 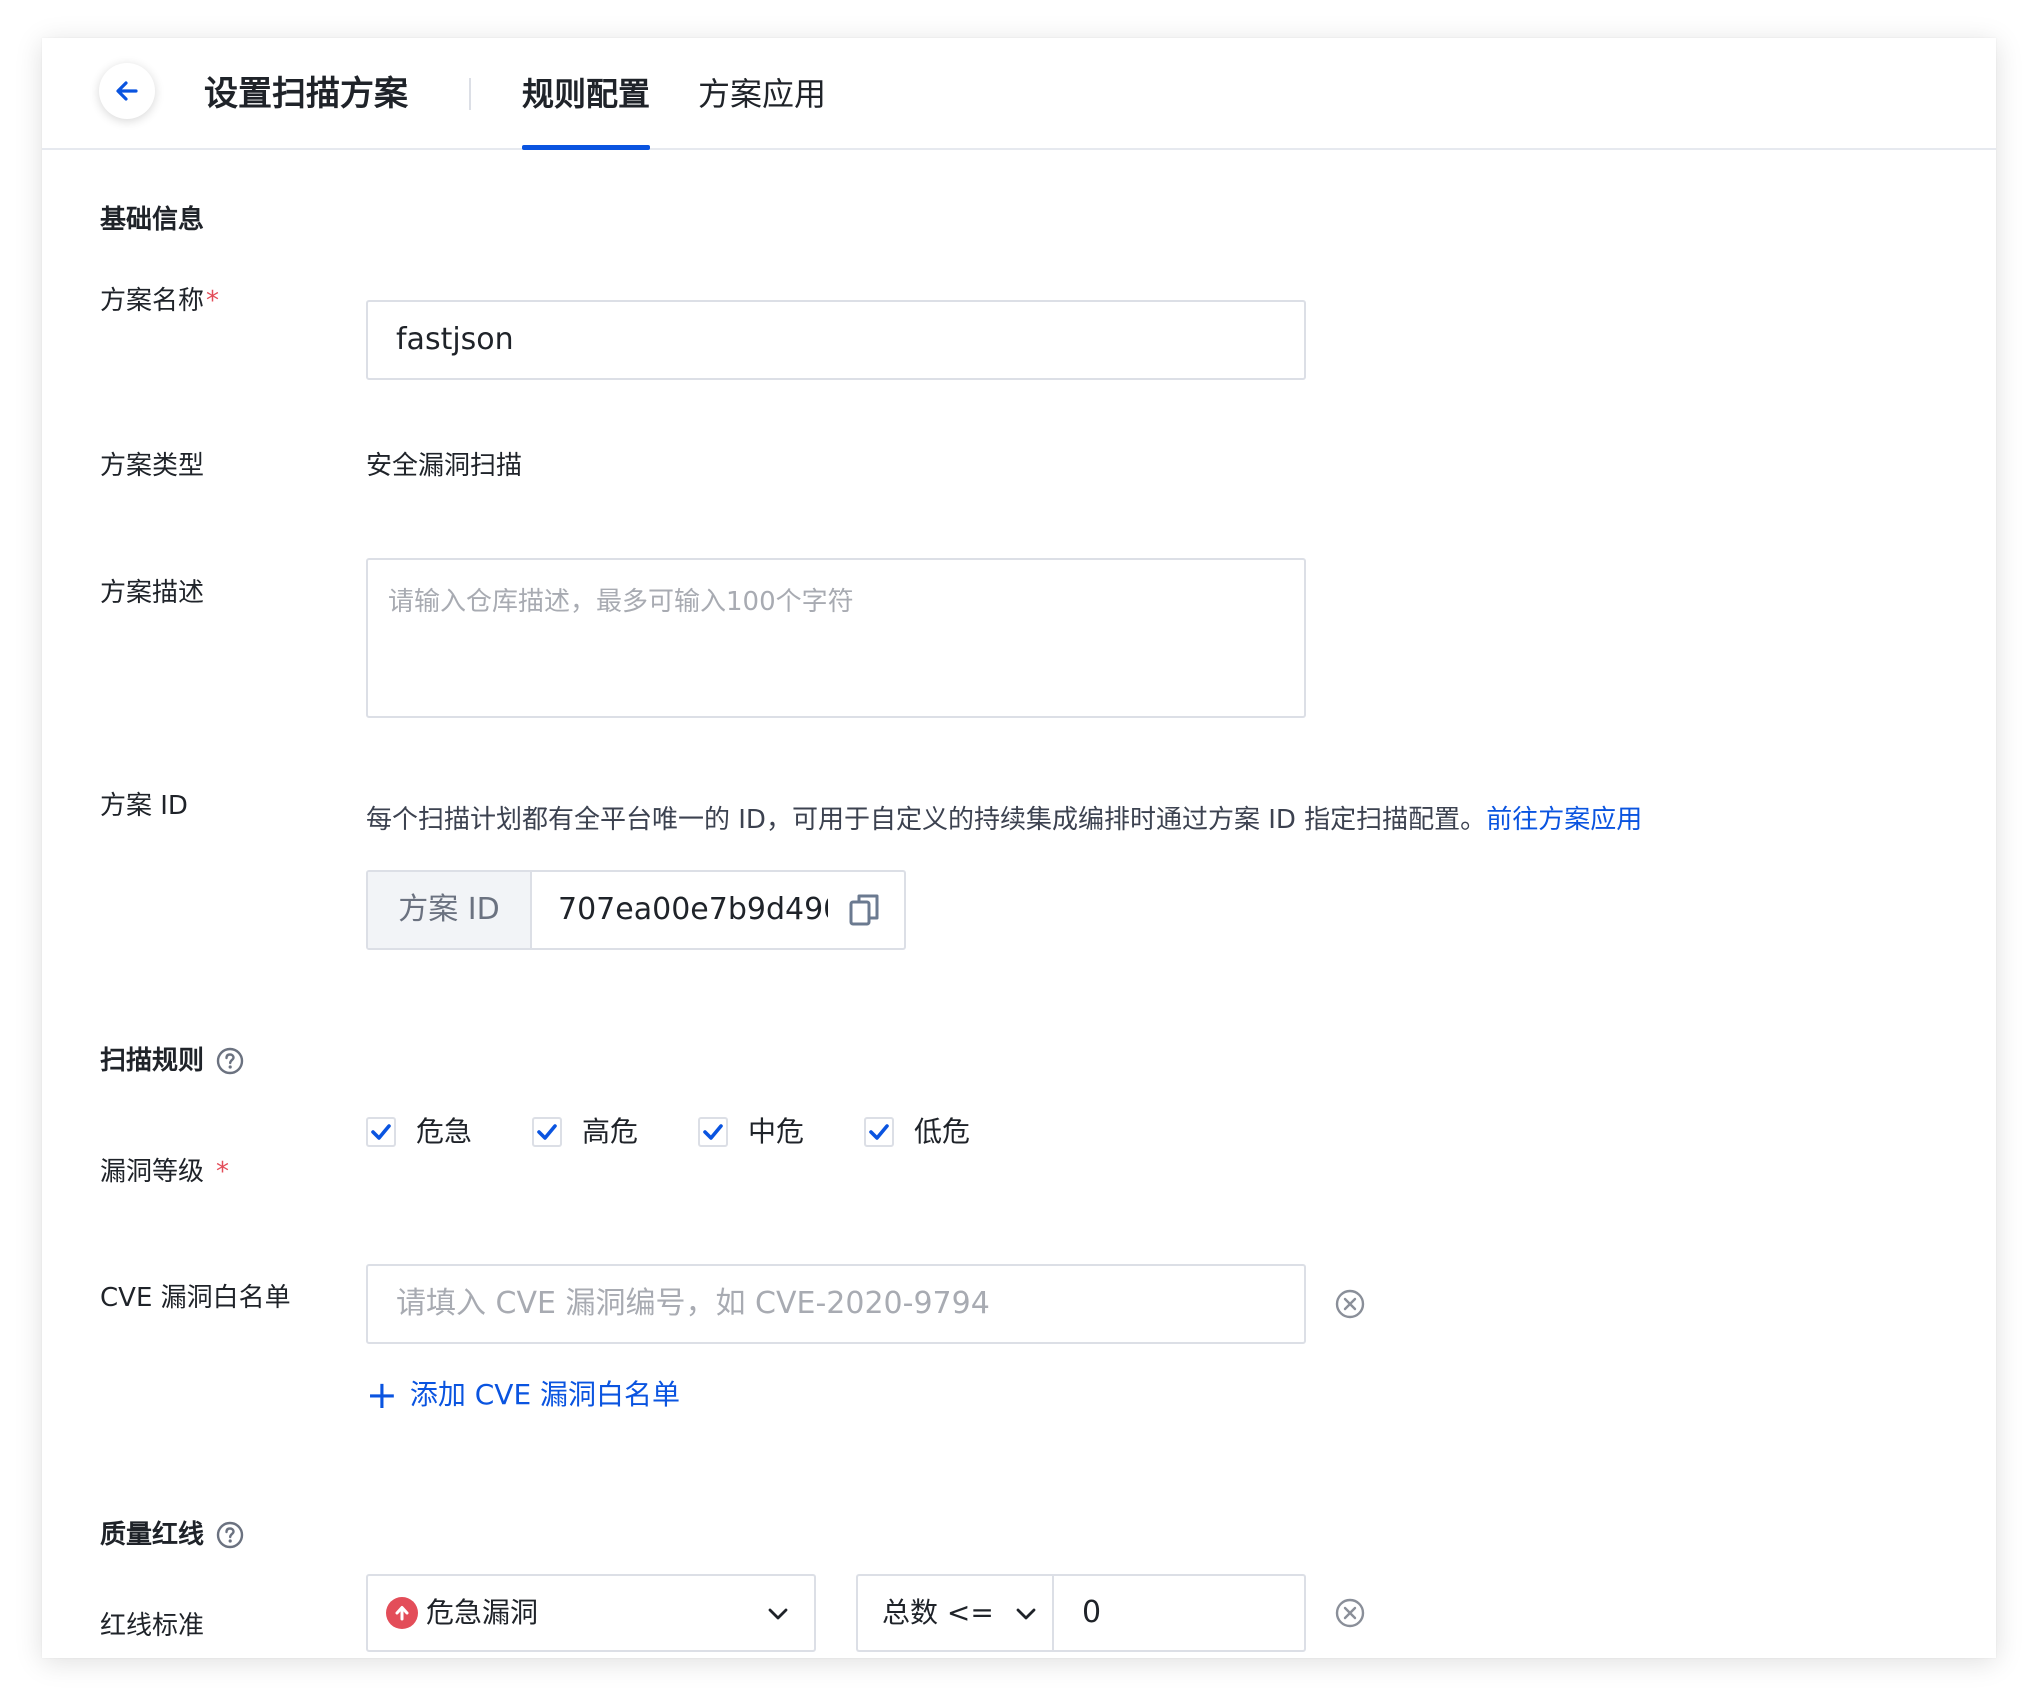 I want to click on checkbox-medium: 中危, so click(x=751, y=1132).